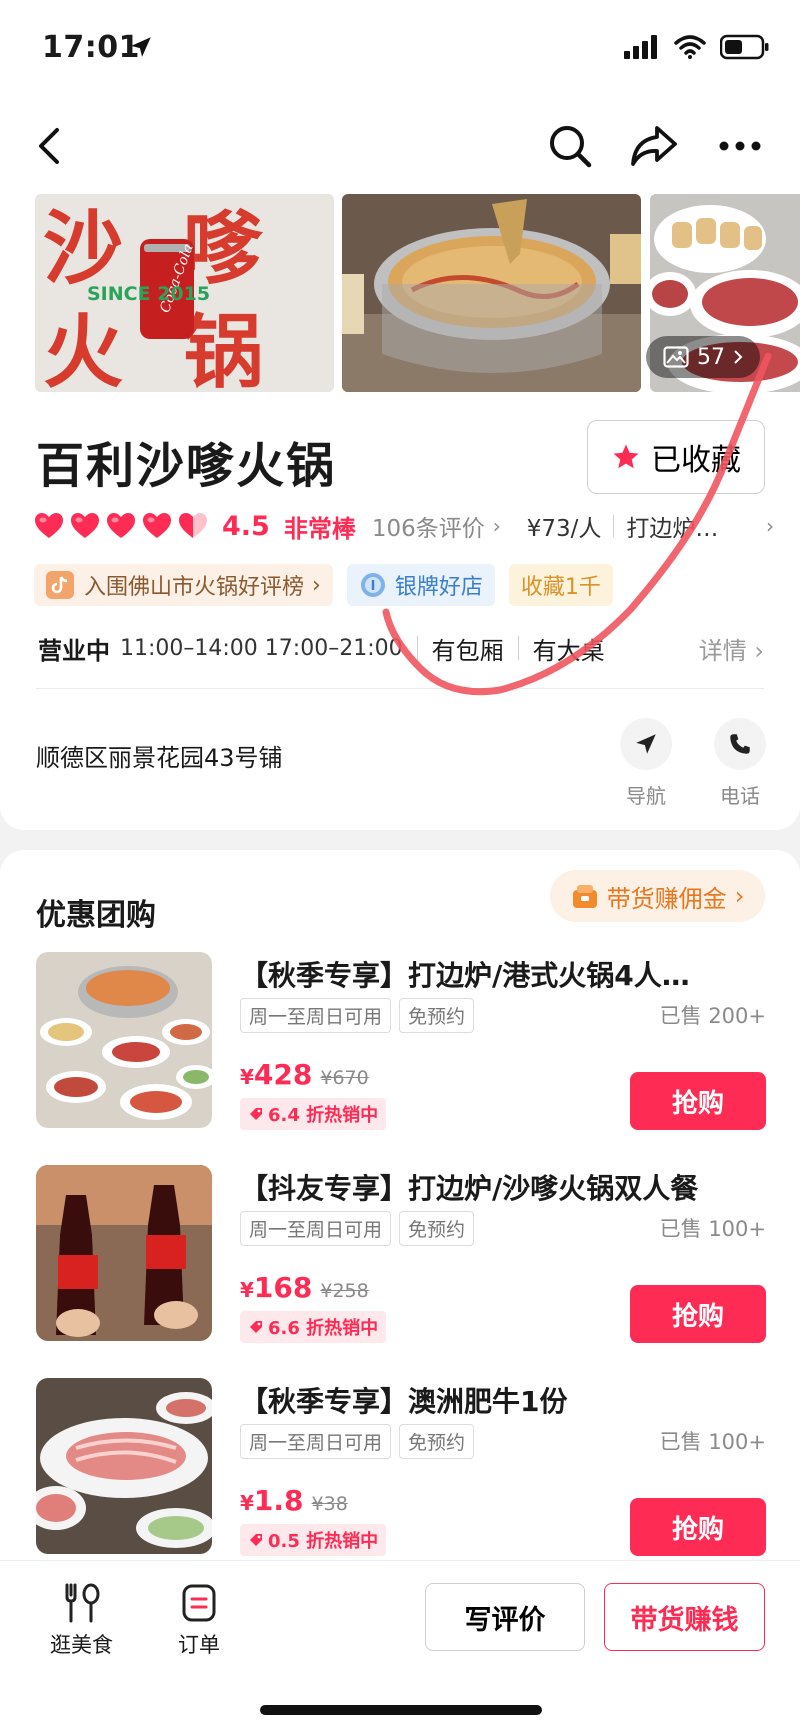 This screenshot has height=1731, width=800. I want to click on collect-count-label: 收藏1千, so click(560, 587).